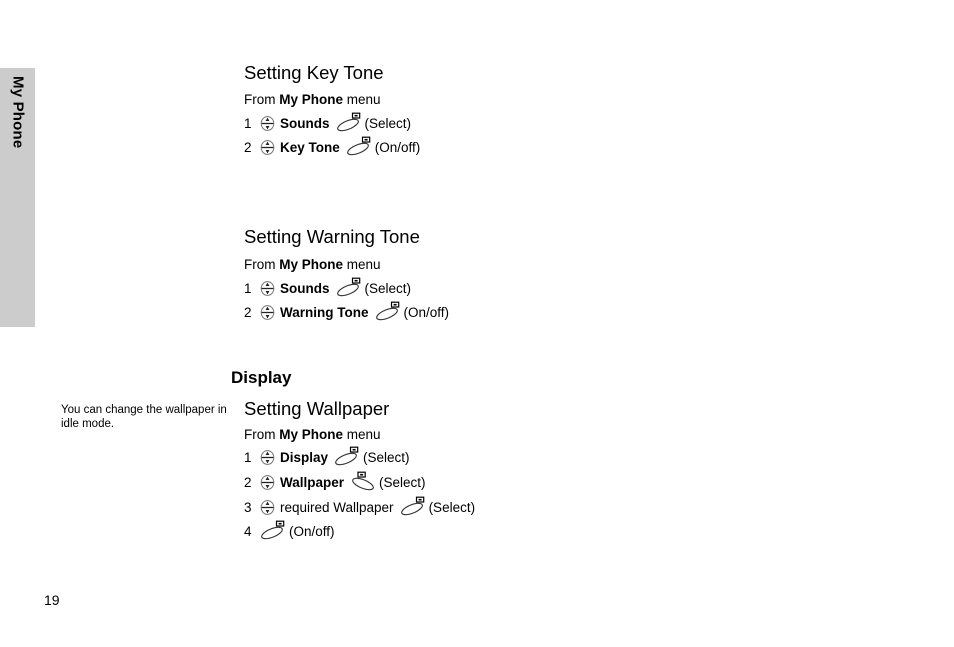 This screenshot has width=954, height=647. What do you see at coordinates (362, 481) in the screenshot?
I see `softkey-right-icon` at bounding box center [362, 481].